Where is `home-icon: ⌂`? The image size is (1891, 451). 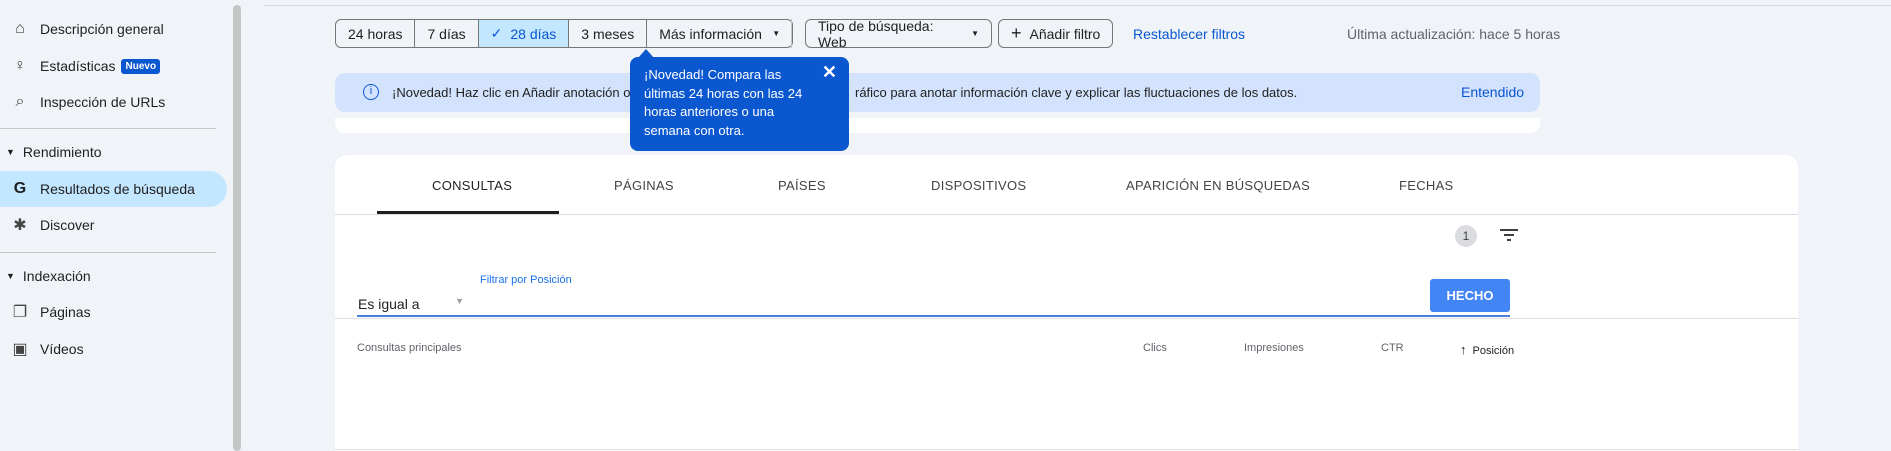
home-icon: ⌂ is located at coordinates (20, 28).